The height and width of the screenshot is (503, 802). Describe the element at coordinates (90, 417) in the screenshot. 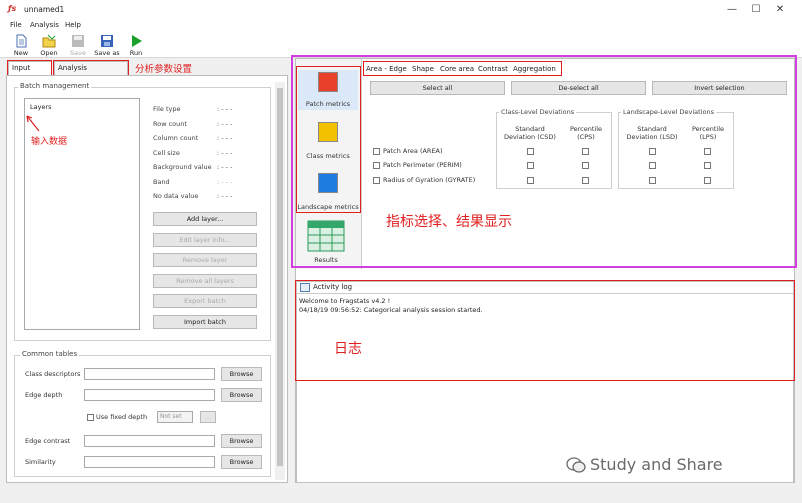

I see `use-fixed-depth-checkbox` at that location.